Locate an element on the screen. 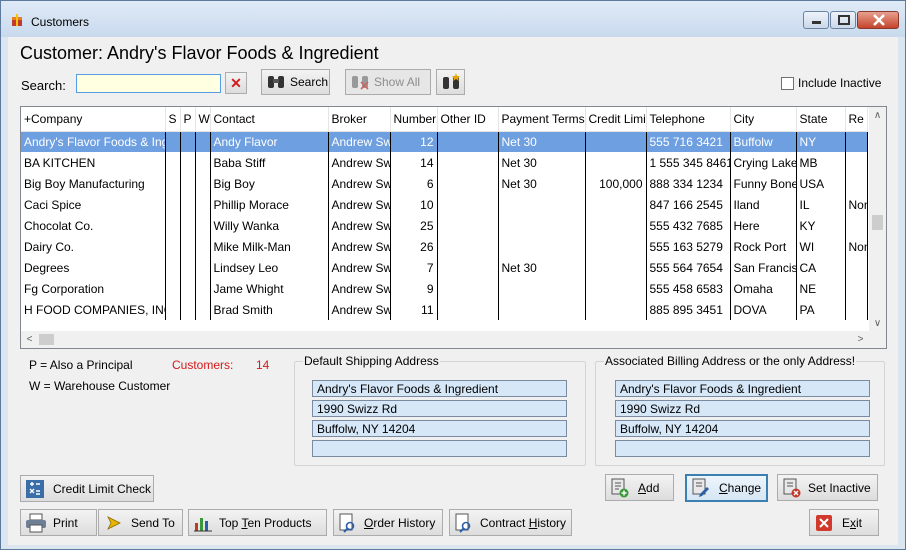 The image size is (906, 550). binoculars-star-button is located at coordinates (450, 82).